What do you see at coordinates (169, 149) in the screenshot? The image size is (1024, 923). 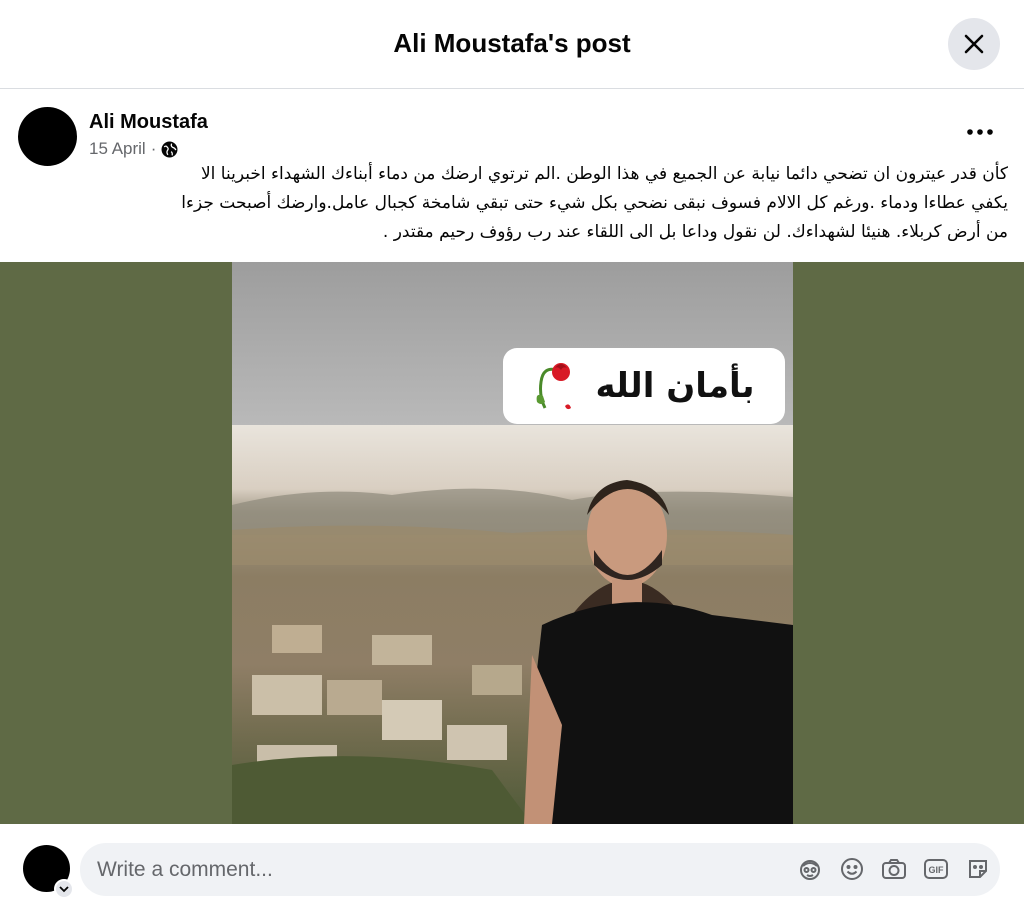 I see `globe-icon` at bounding box center [169, 149].